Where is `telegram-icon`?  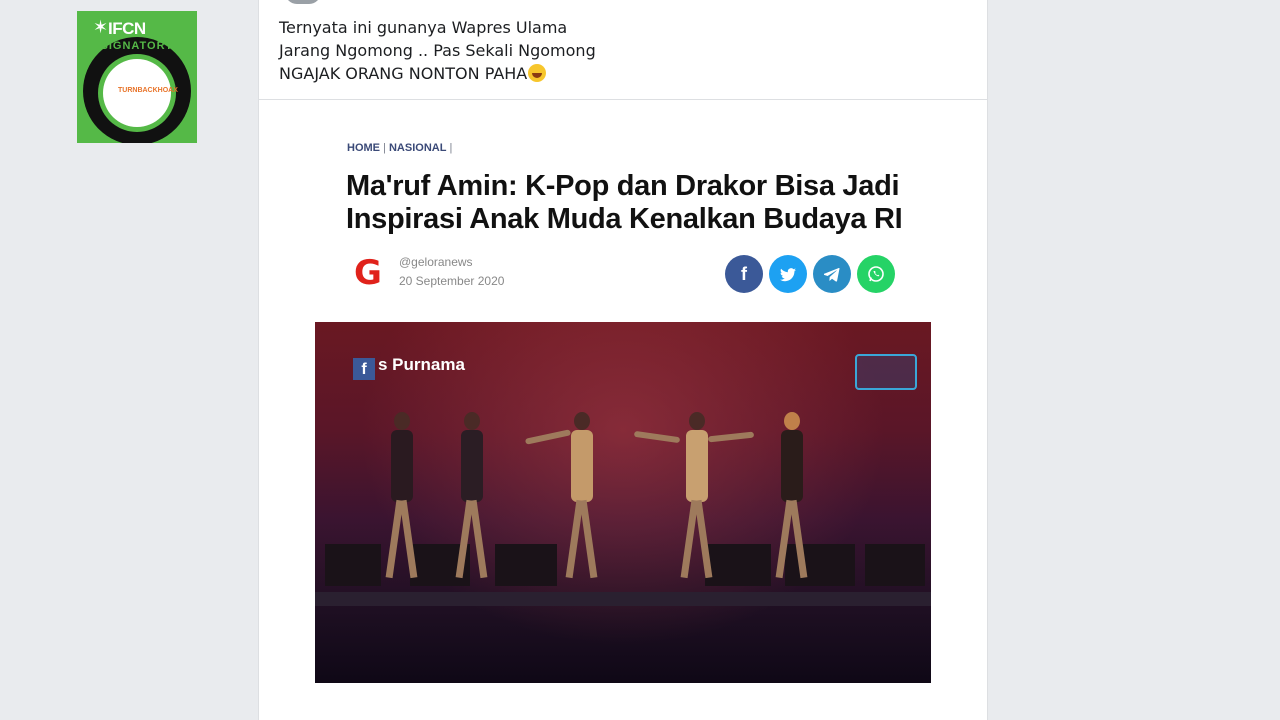 telegram-icon is located at coordinates (831, 274).